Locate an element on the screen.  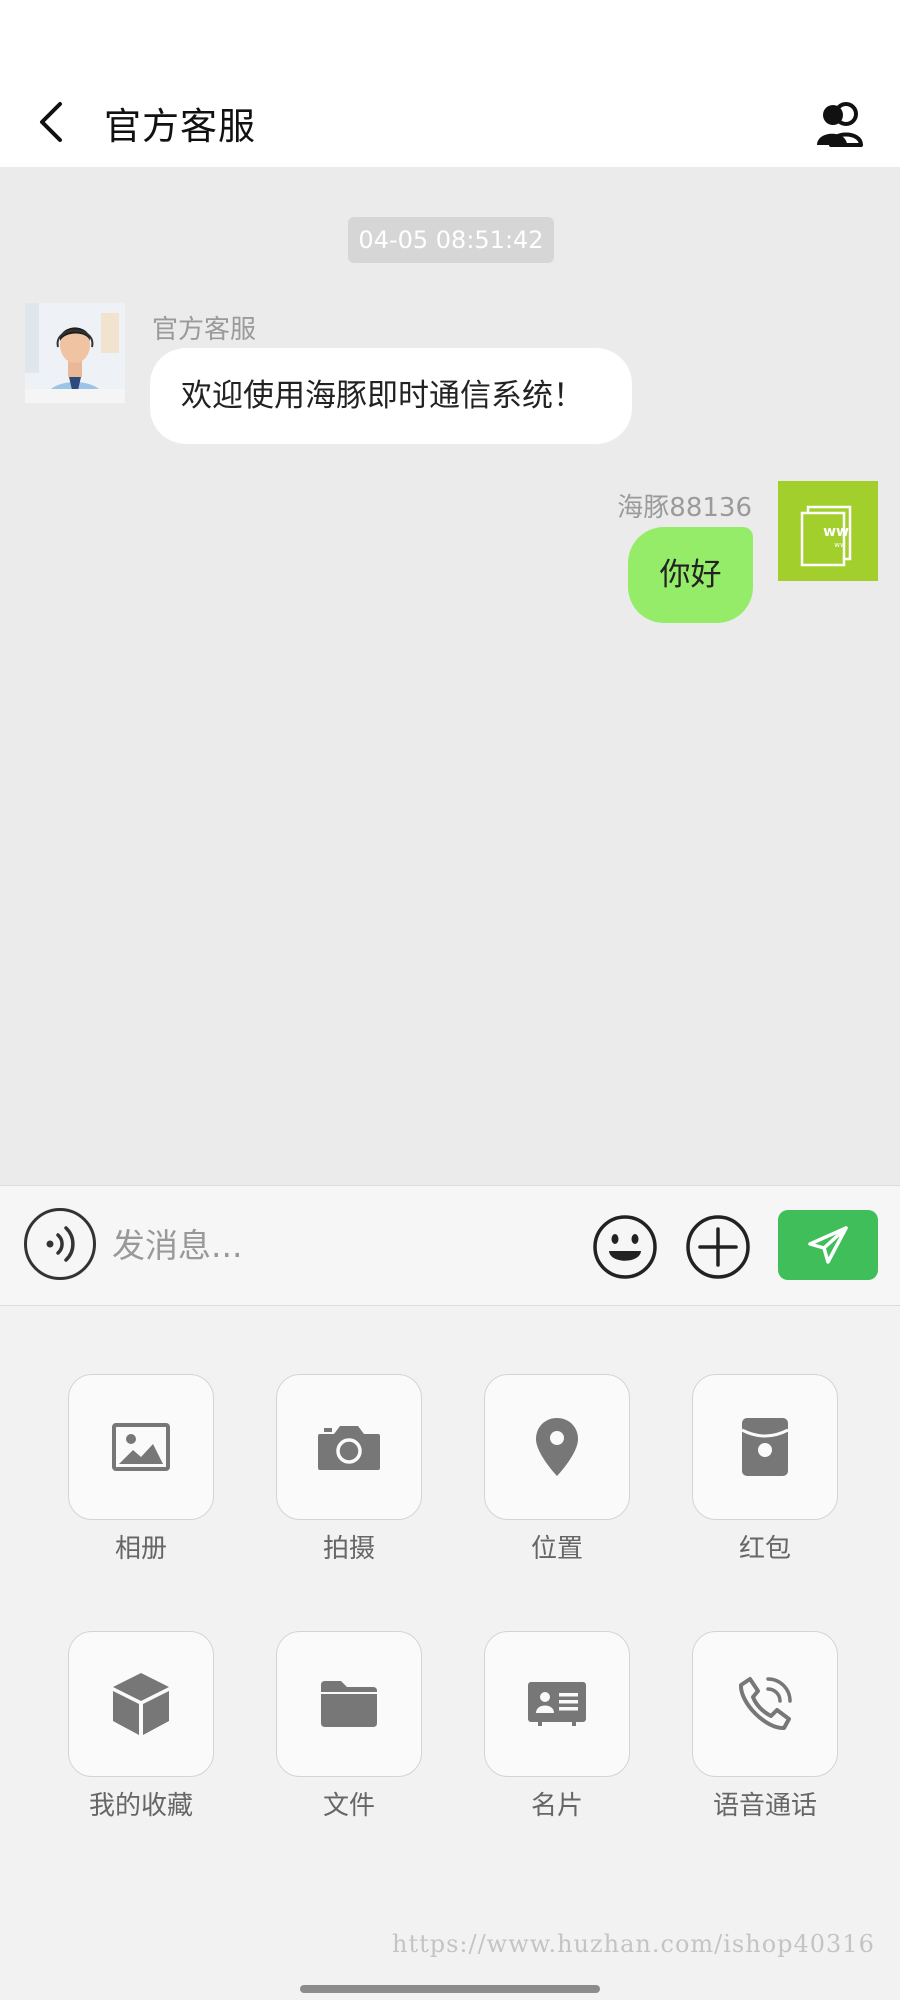
location-pin-icon is located at coordinates (557, 1447).